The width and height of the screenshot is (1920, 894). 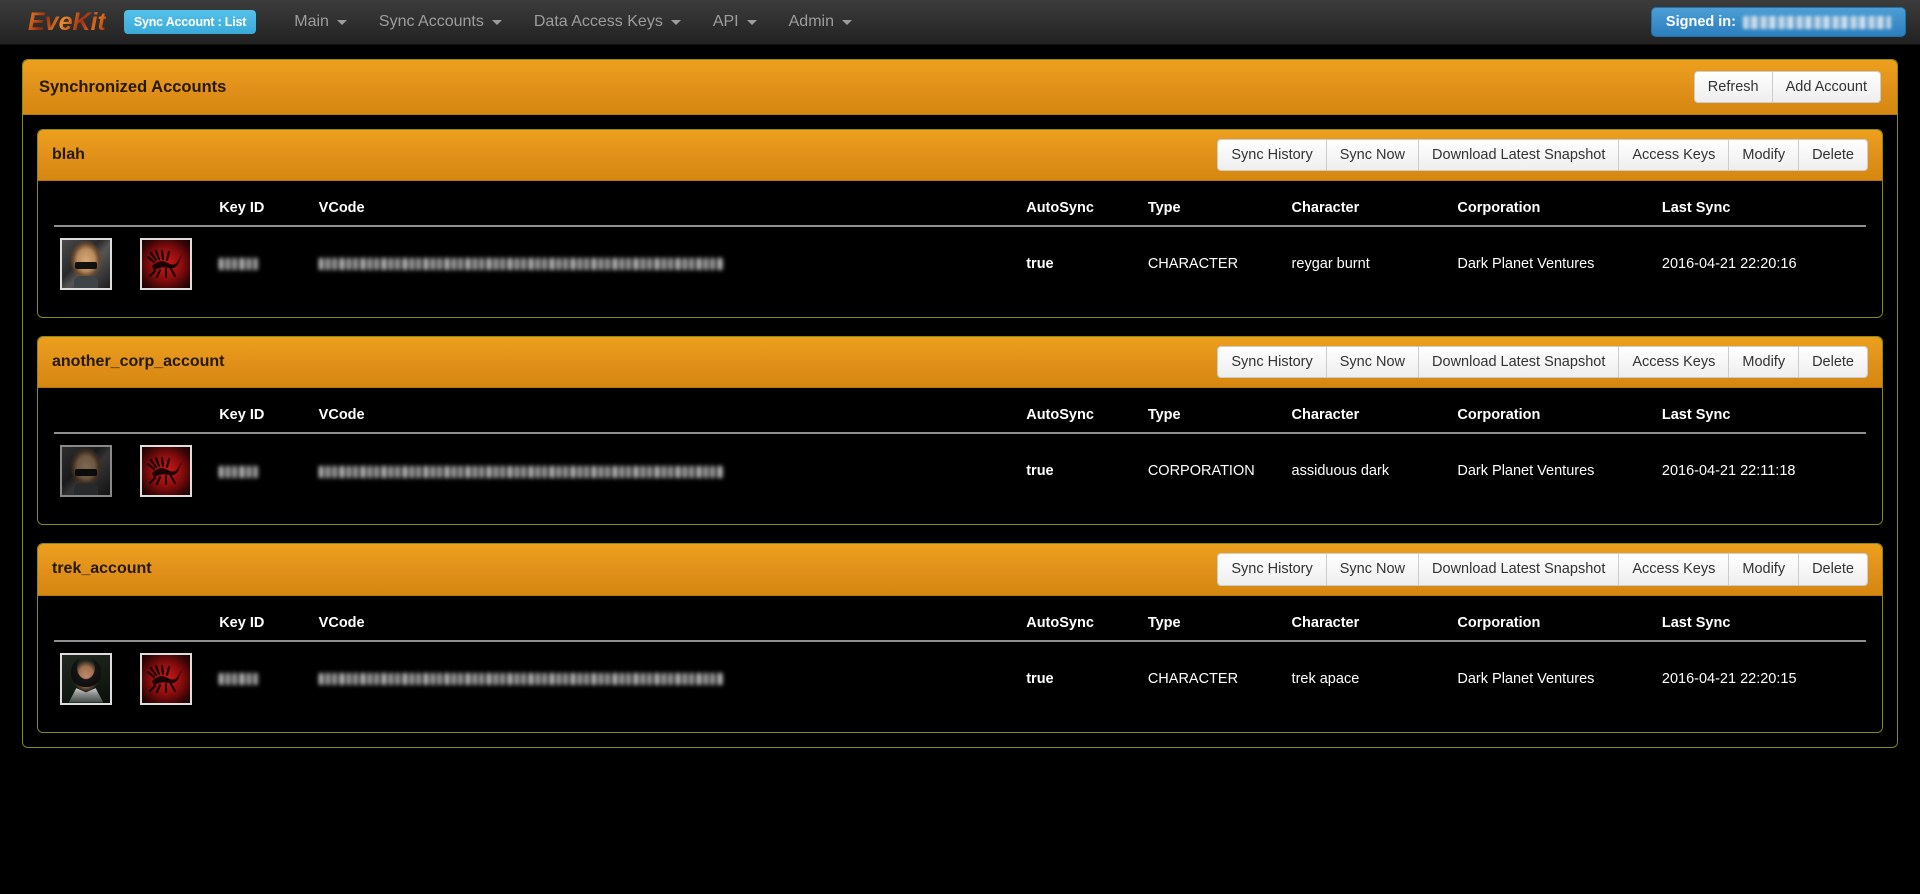 I want to click on nav-item-main: Main, so click(x=320, y=22).